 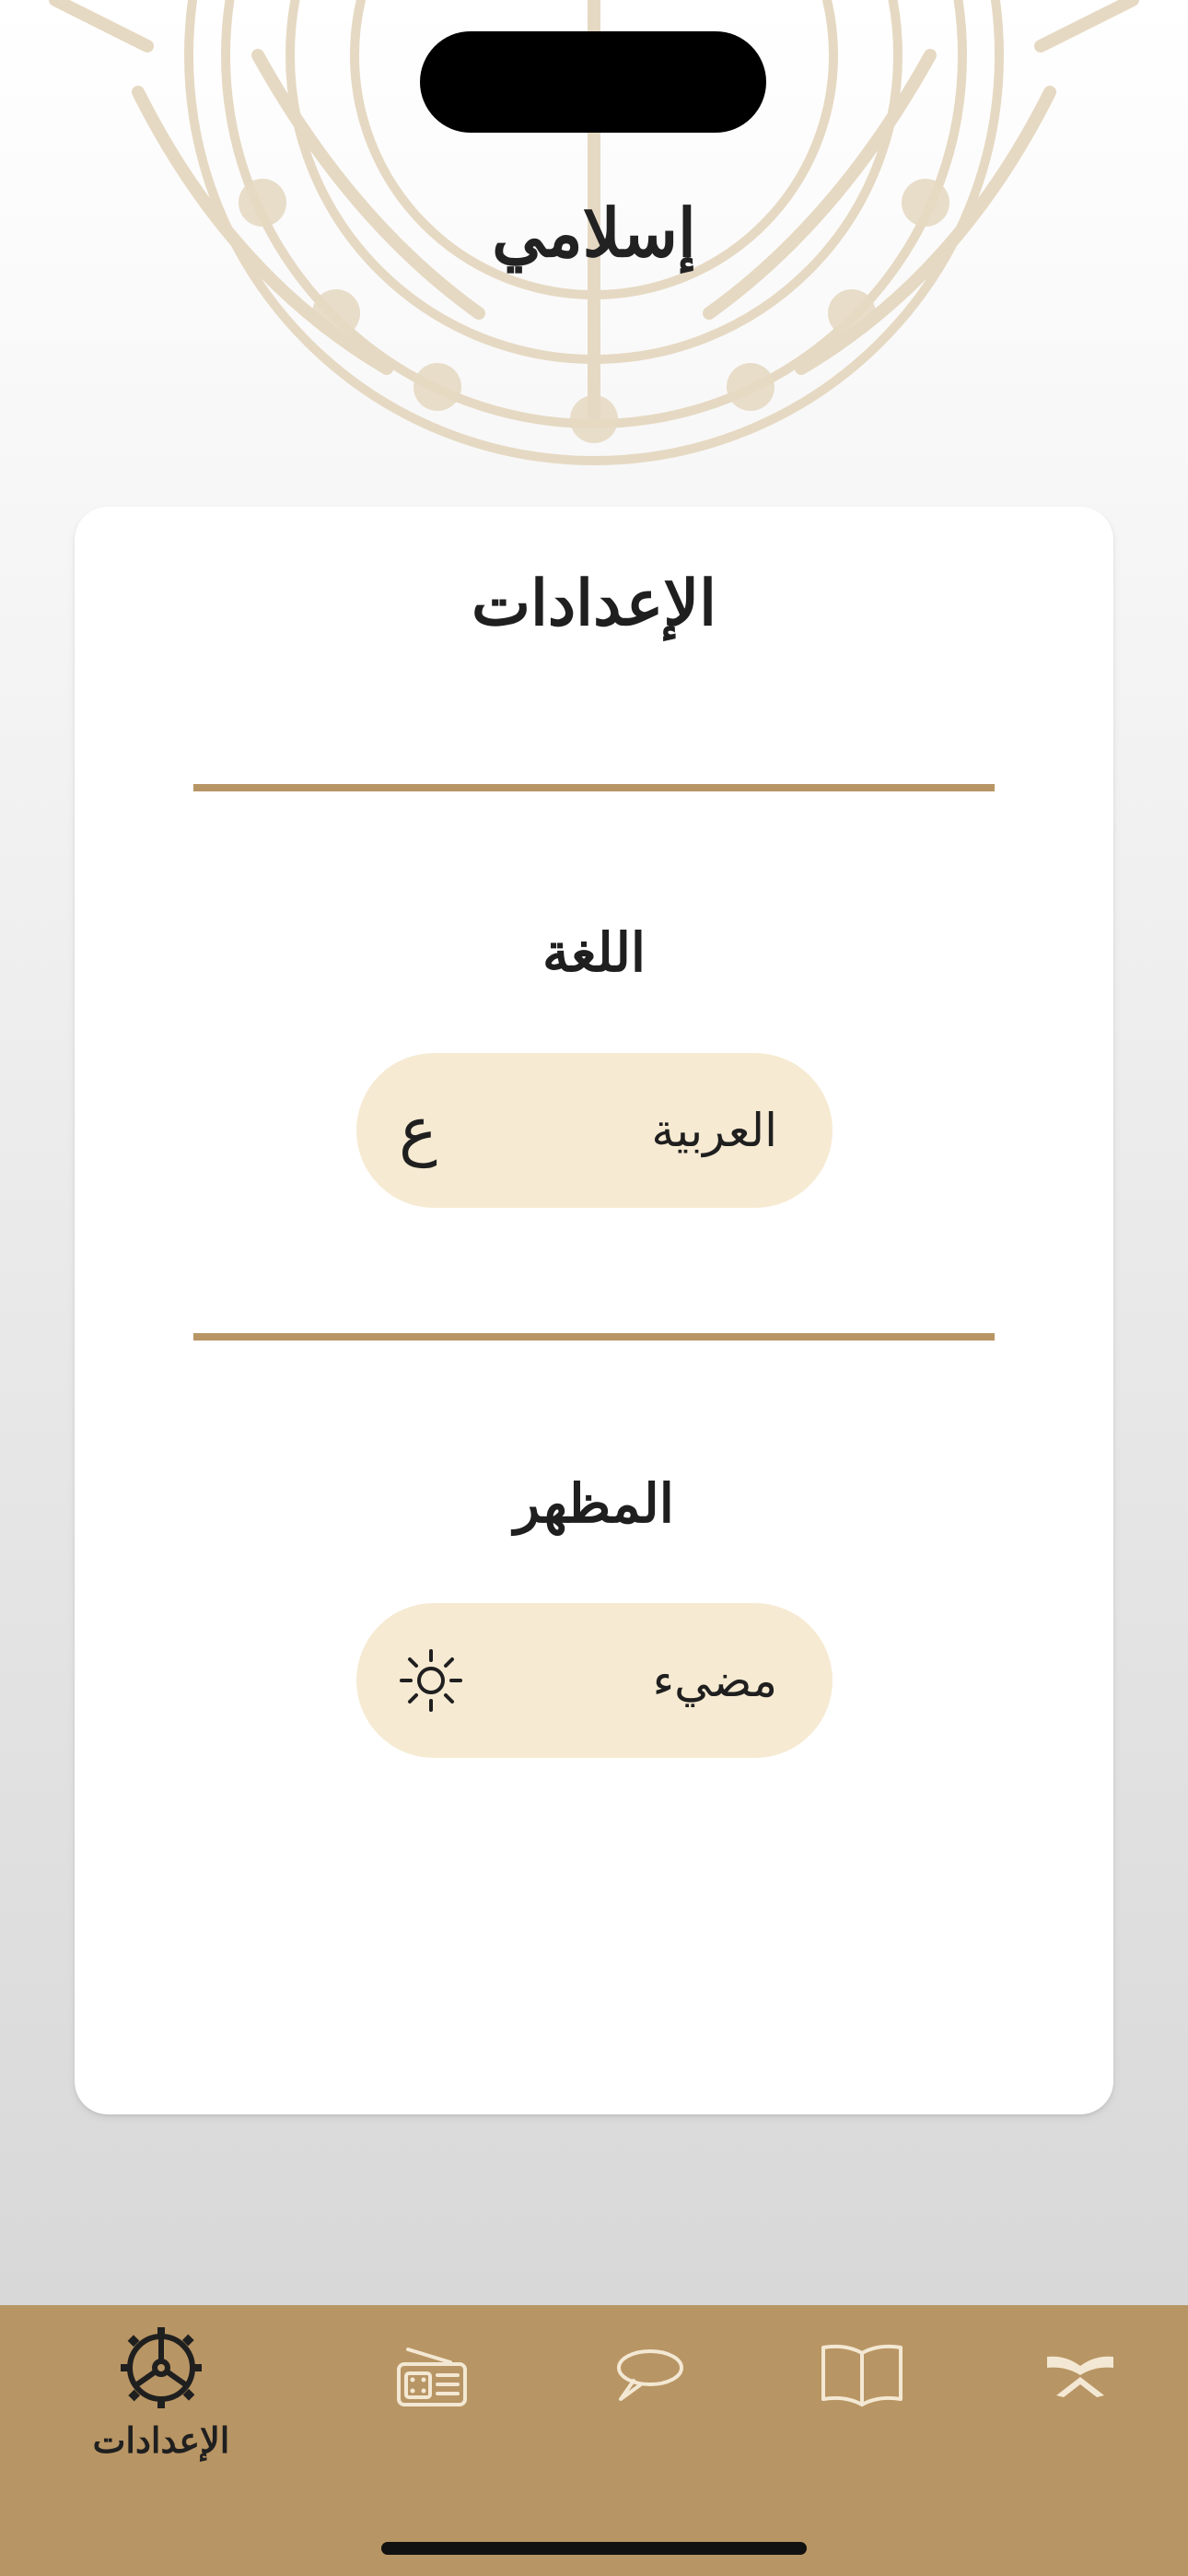 What do you see at coordinates (1080, 2375) in the screenshot?
I see `quran-stand-icon` at bounding box center [1080, 2375].